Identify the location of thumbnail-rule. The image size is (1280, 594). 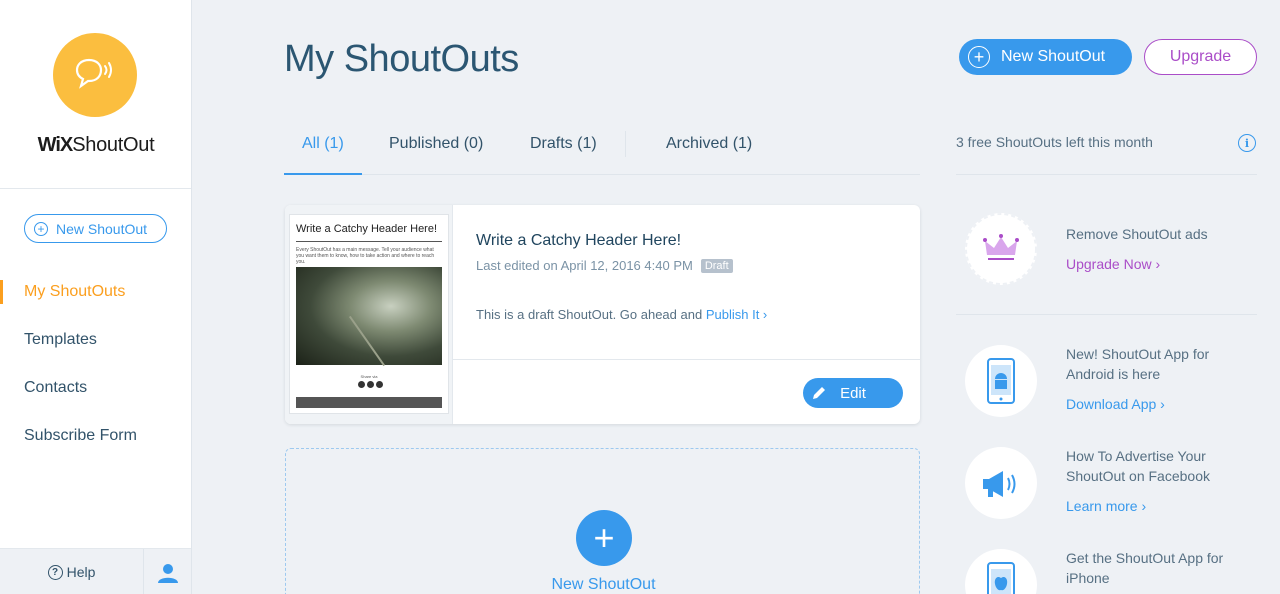
(369, 241).